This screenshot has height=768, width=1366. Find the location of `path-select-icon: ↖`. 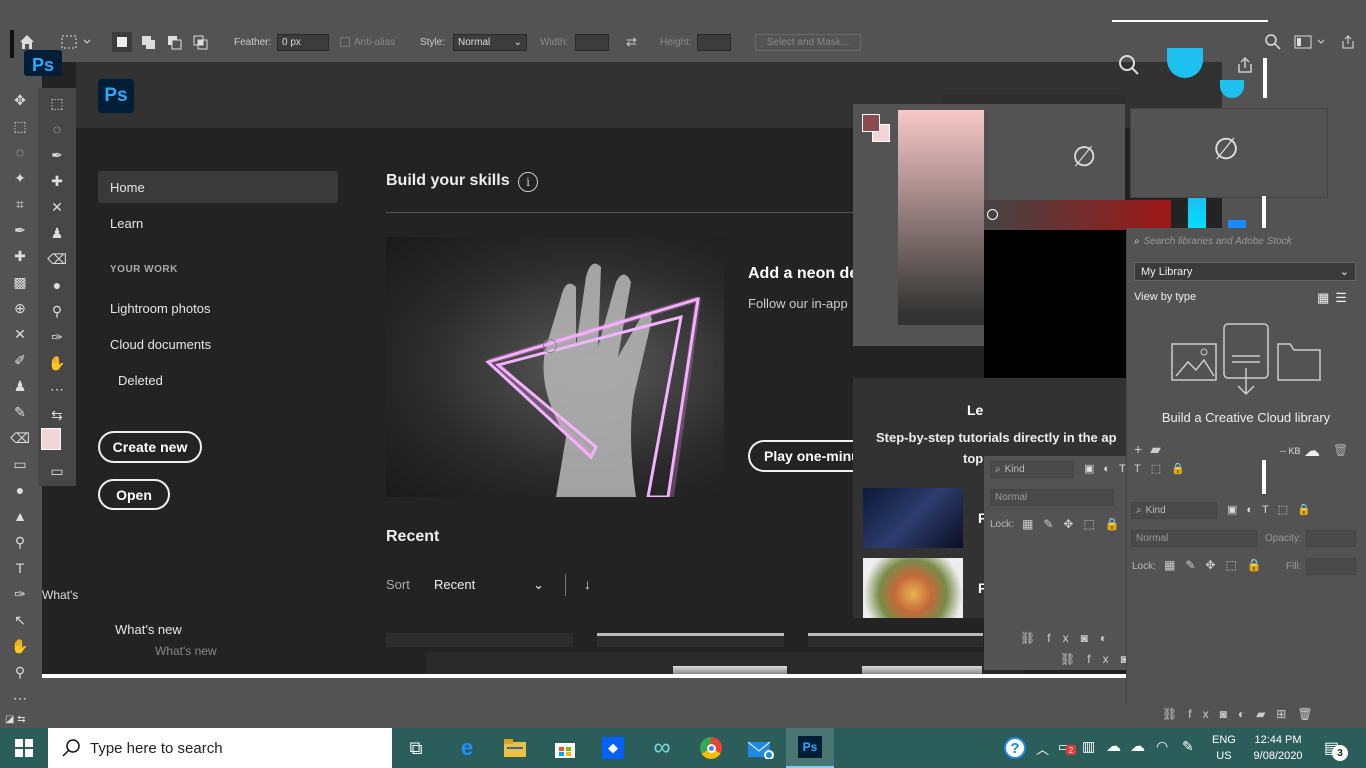

path-select-icon: ↖ is located at coordinates (20, 620).